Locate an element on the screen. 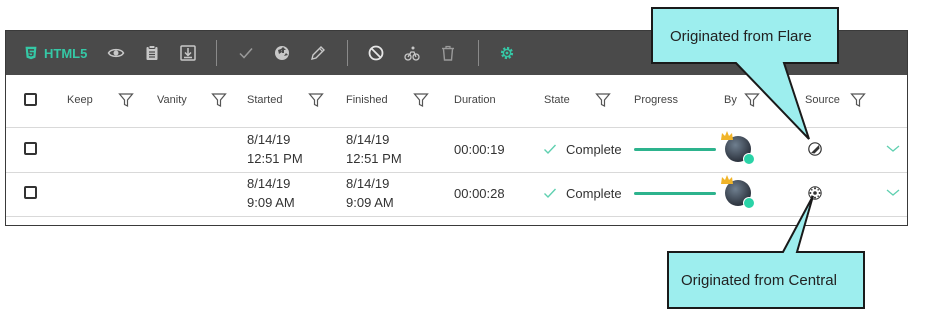  callout-central-shape is located at coordinates (766, 252).